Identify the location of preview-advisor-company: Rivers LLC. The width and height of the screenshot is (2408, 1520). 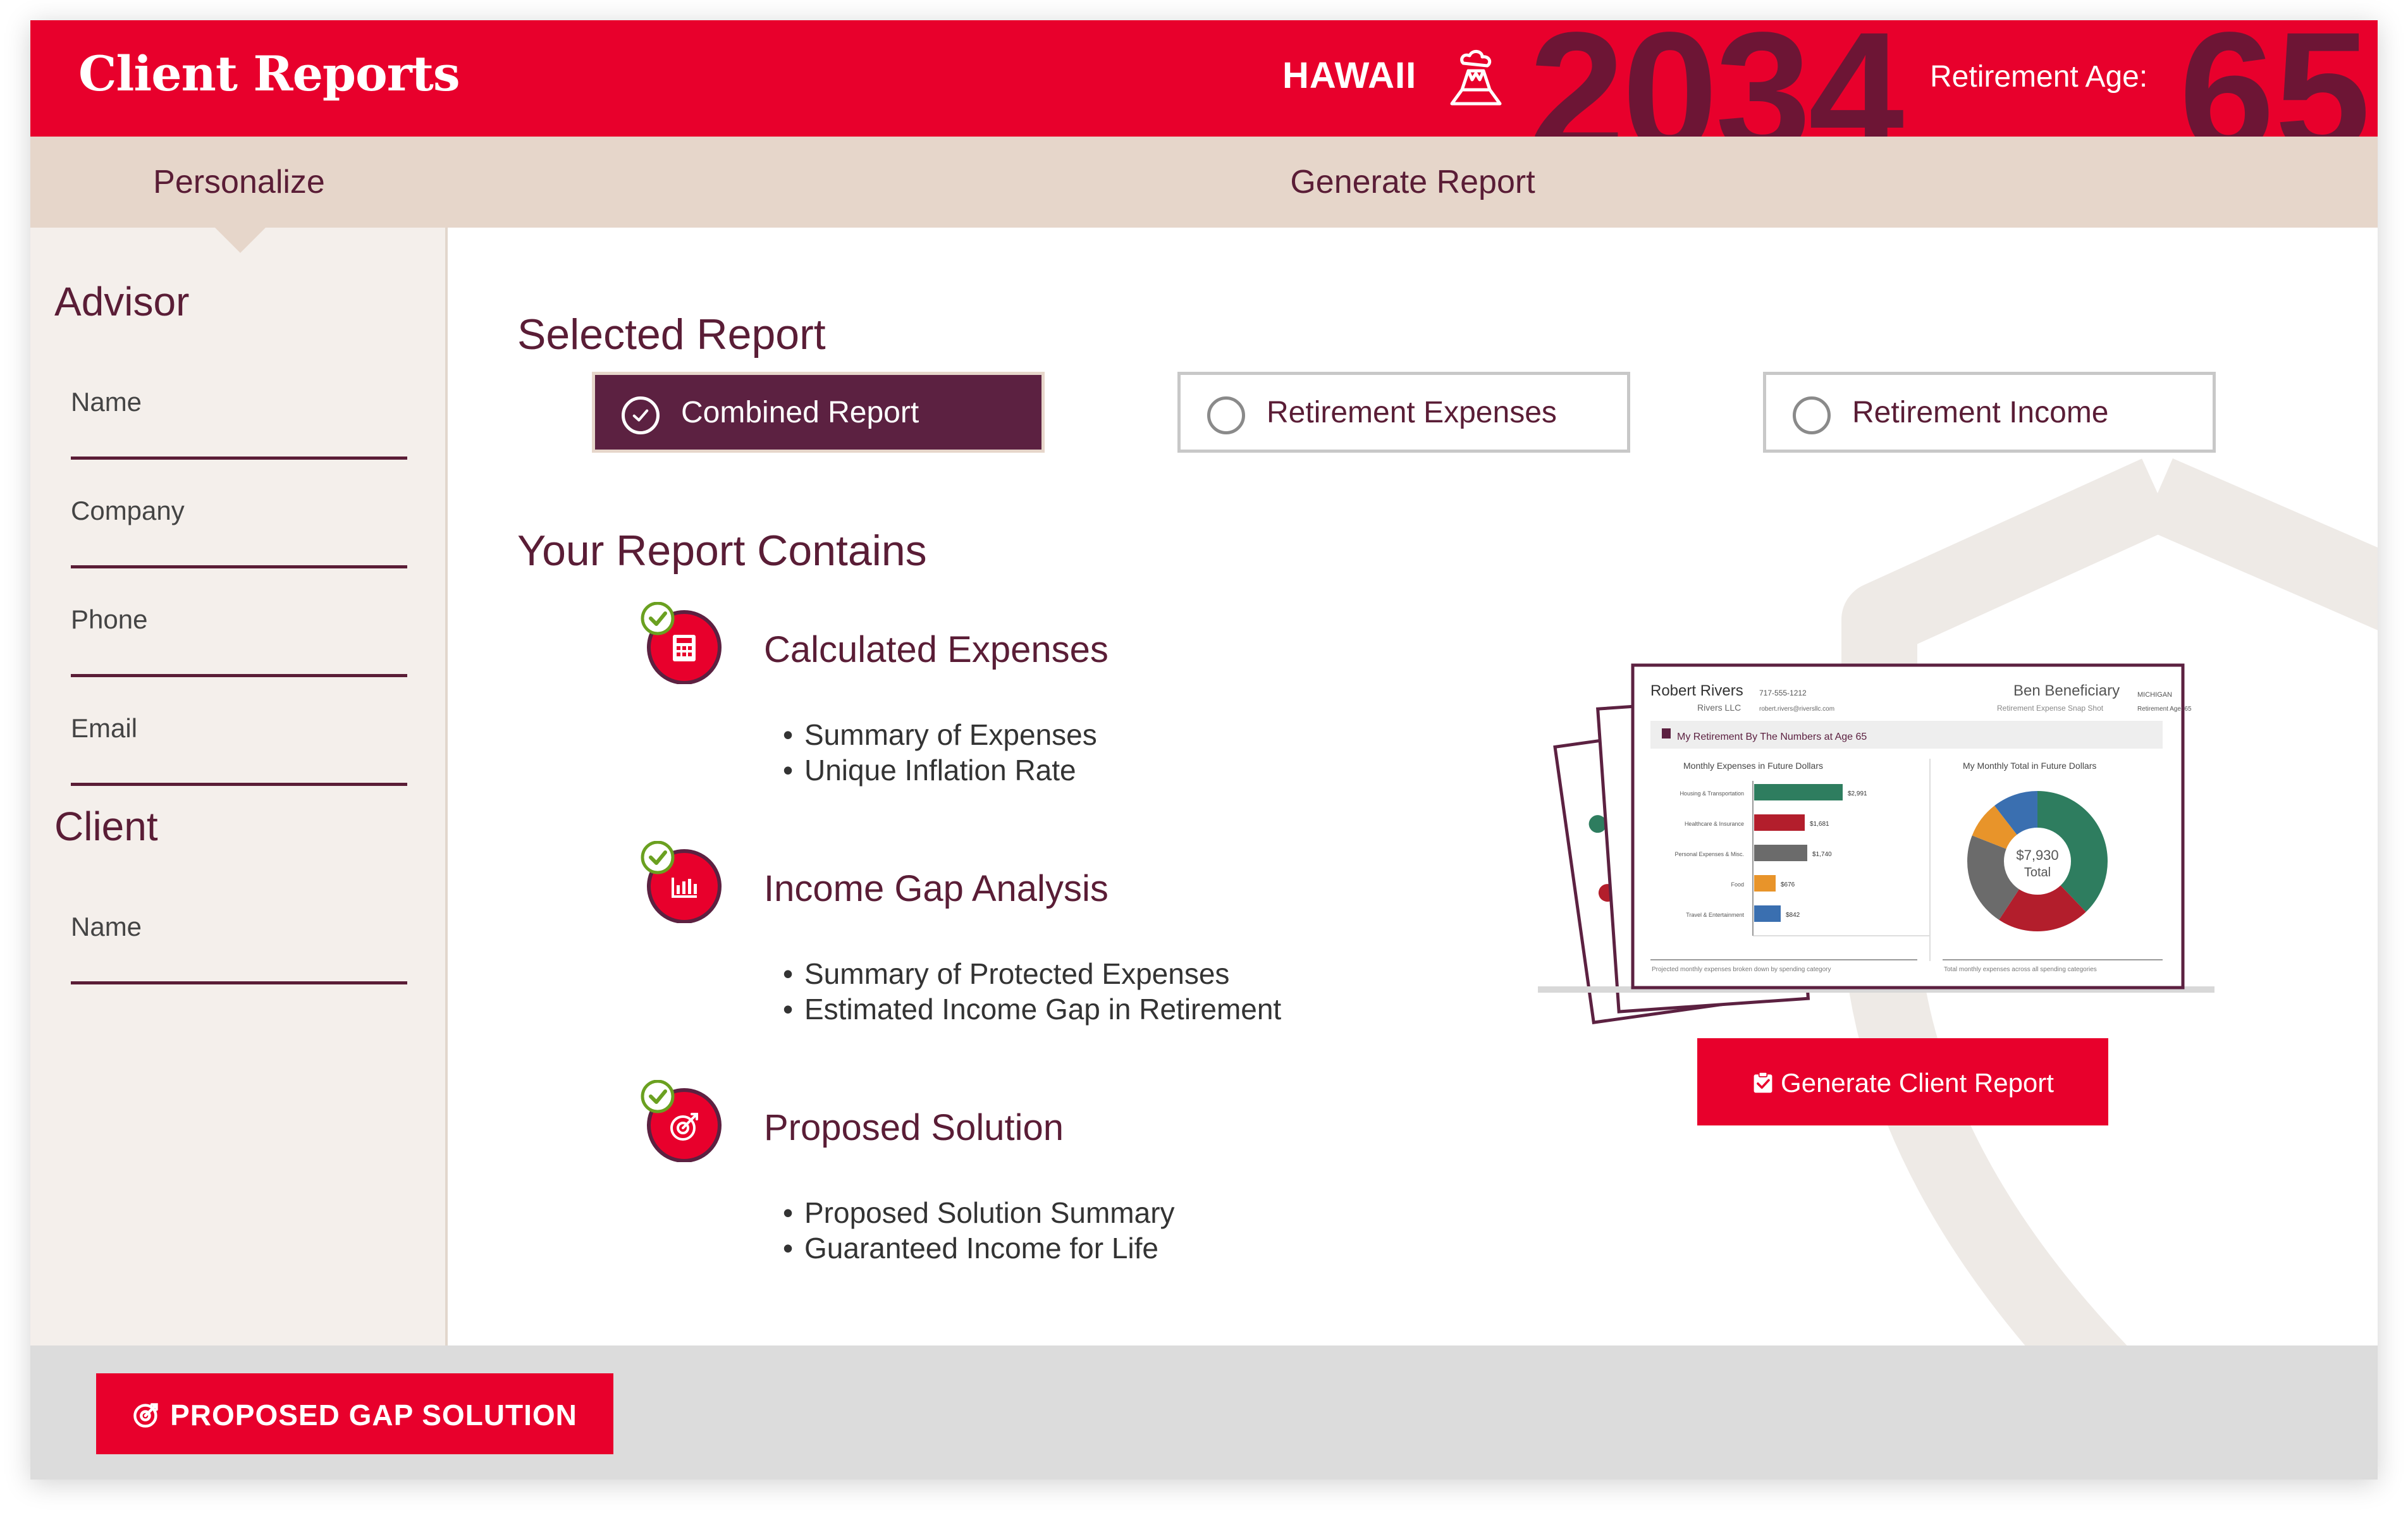
(1719, 707).